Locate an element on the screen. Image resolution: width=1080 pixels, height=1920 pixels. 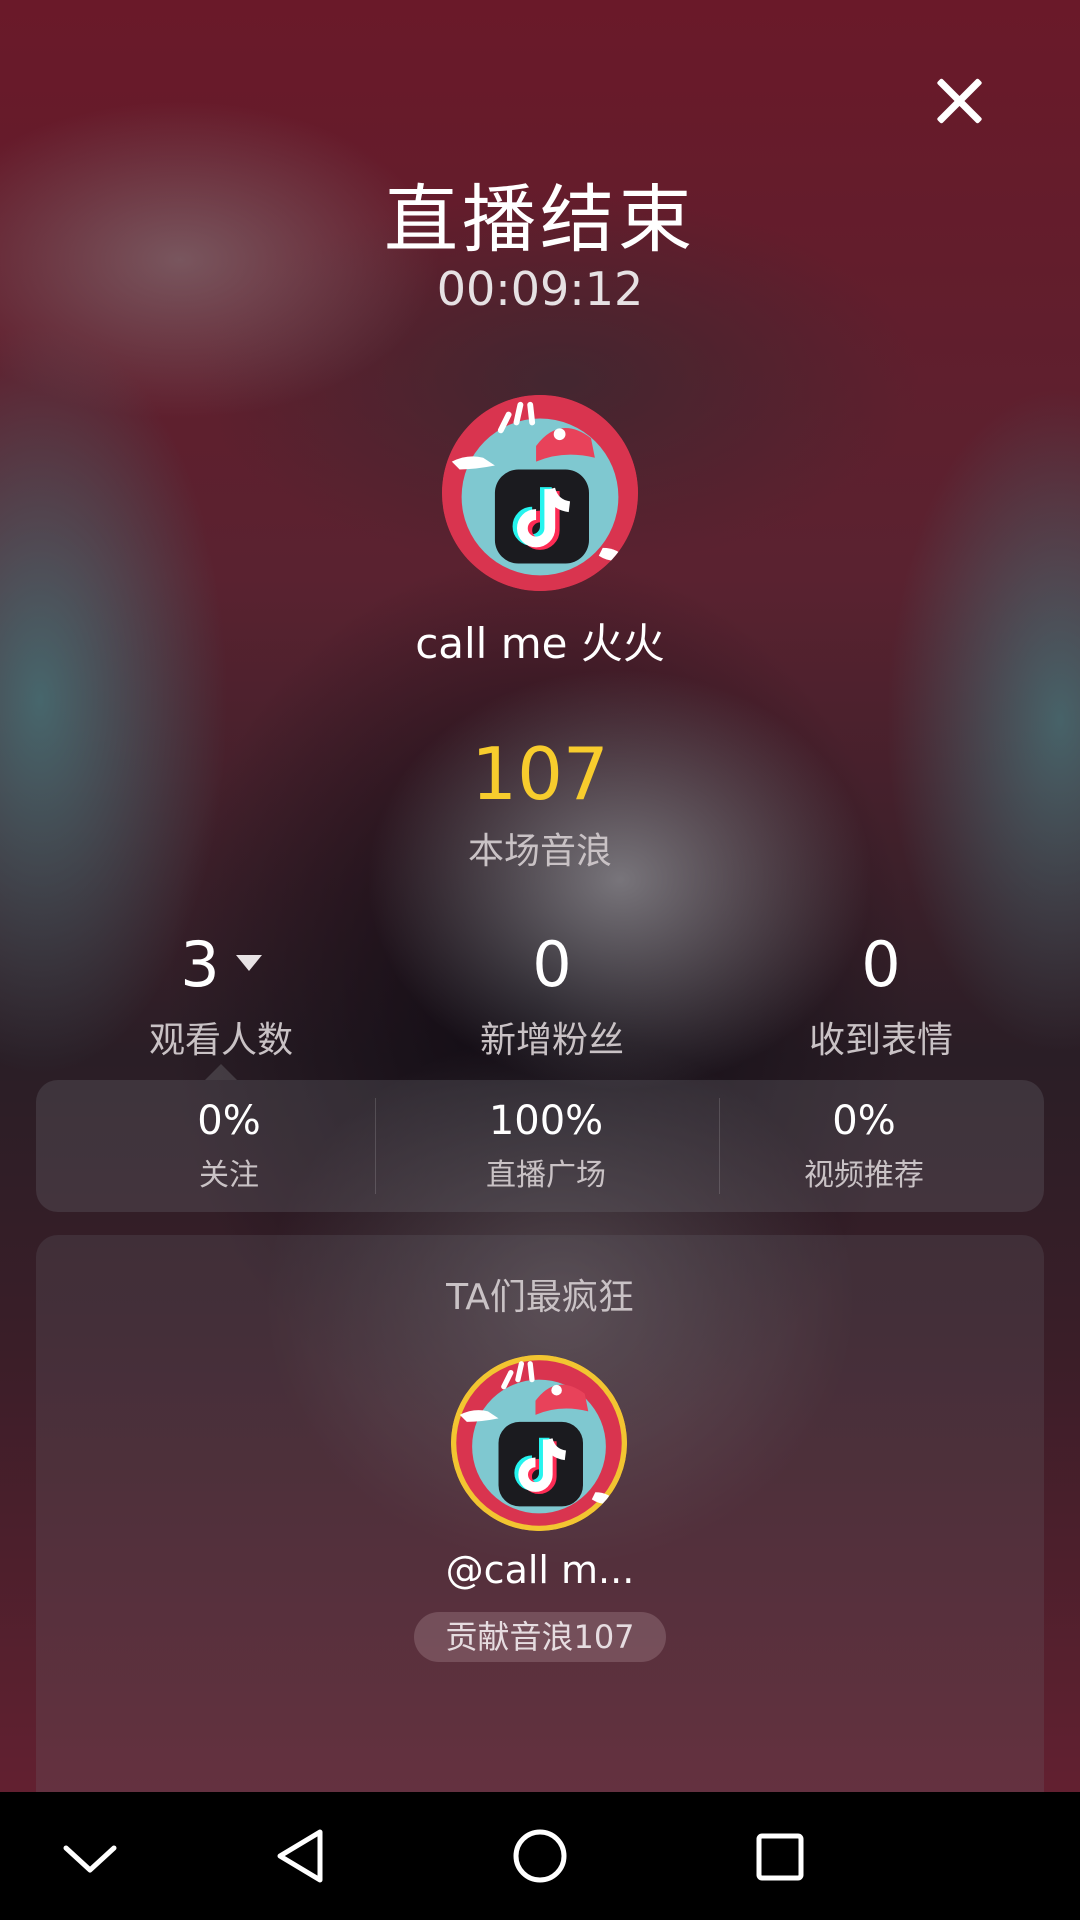
host-avatar is located at coordinates (540, 493).